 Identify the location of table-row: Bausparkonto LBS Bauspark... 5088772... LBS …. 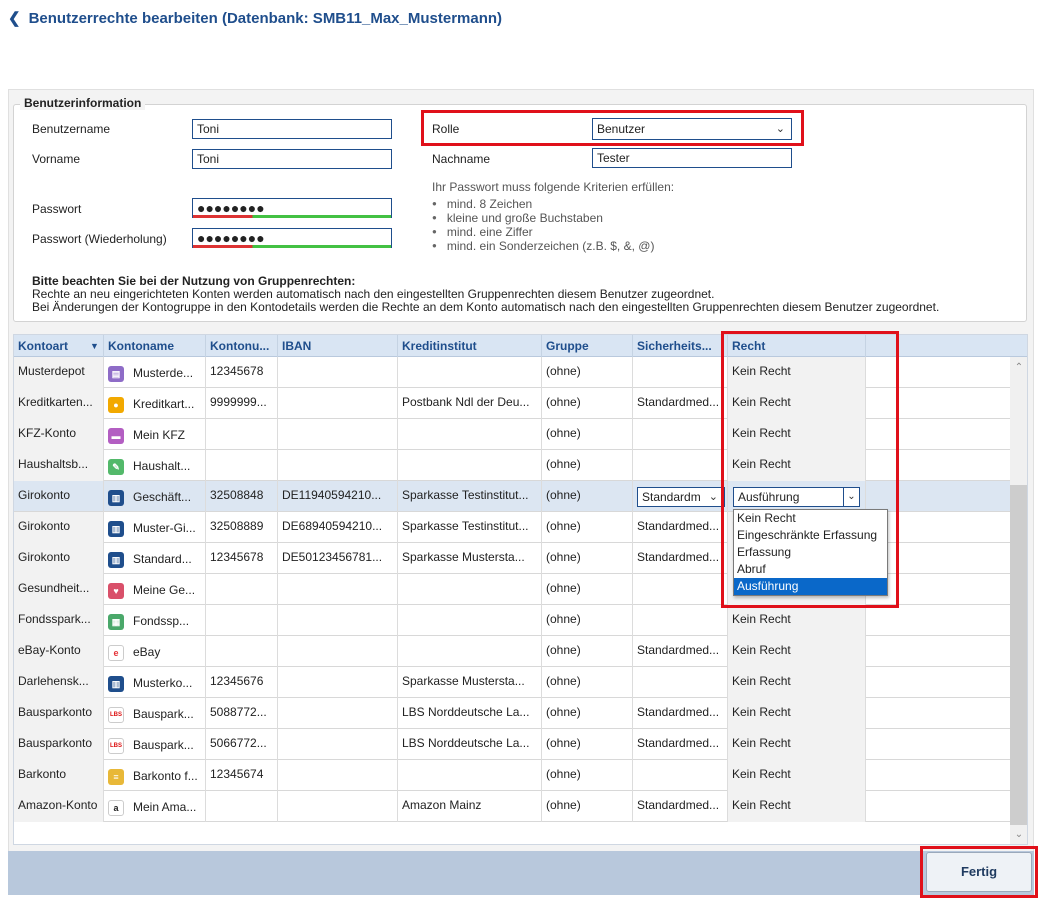
(512, 713).